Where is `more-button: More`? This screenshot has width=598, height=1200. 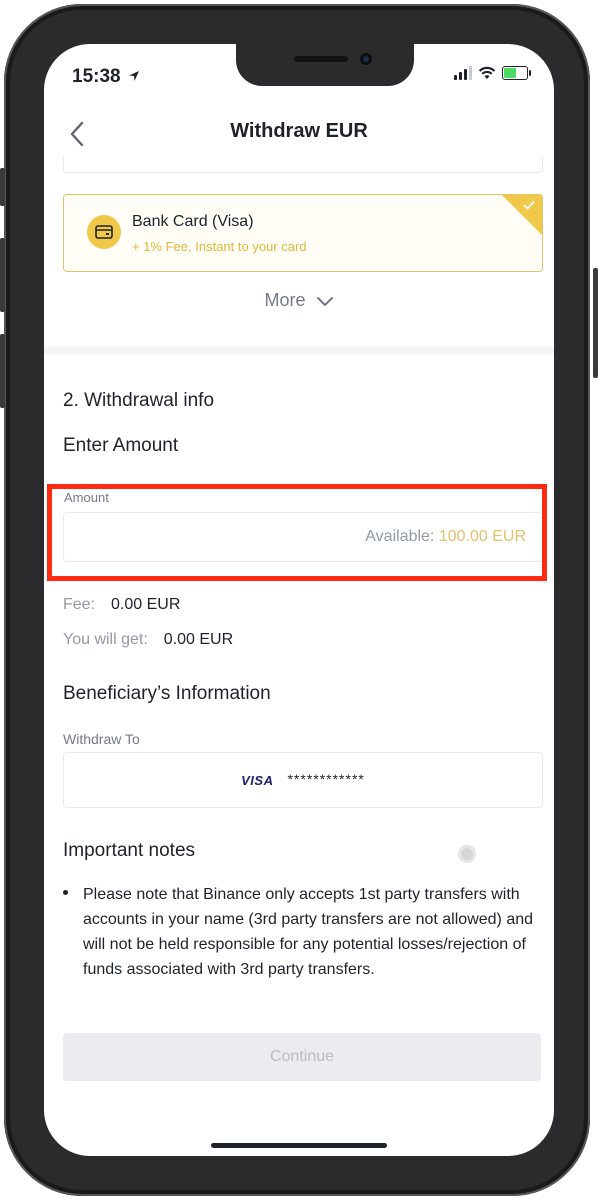
more-button: More is located at coordinates (299, 300).